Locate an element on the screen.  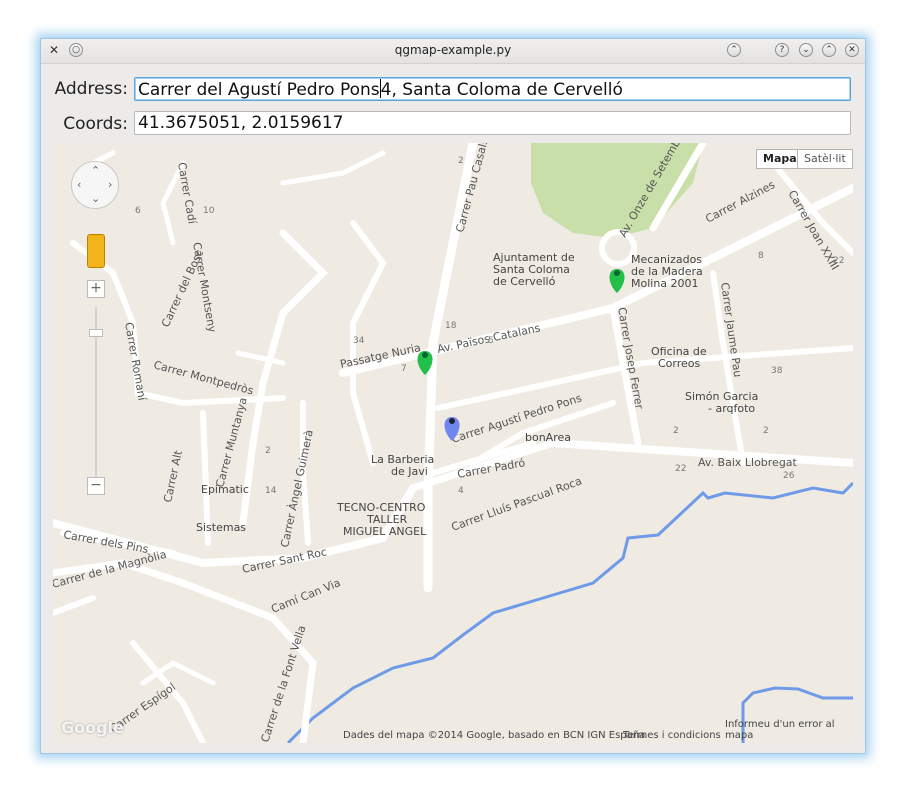
pan-down-icon: ⌄ is located at coordinates (95, 198).